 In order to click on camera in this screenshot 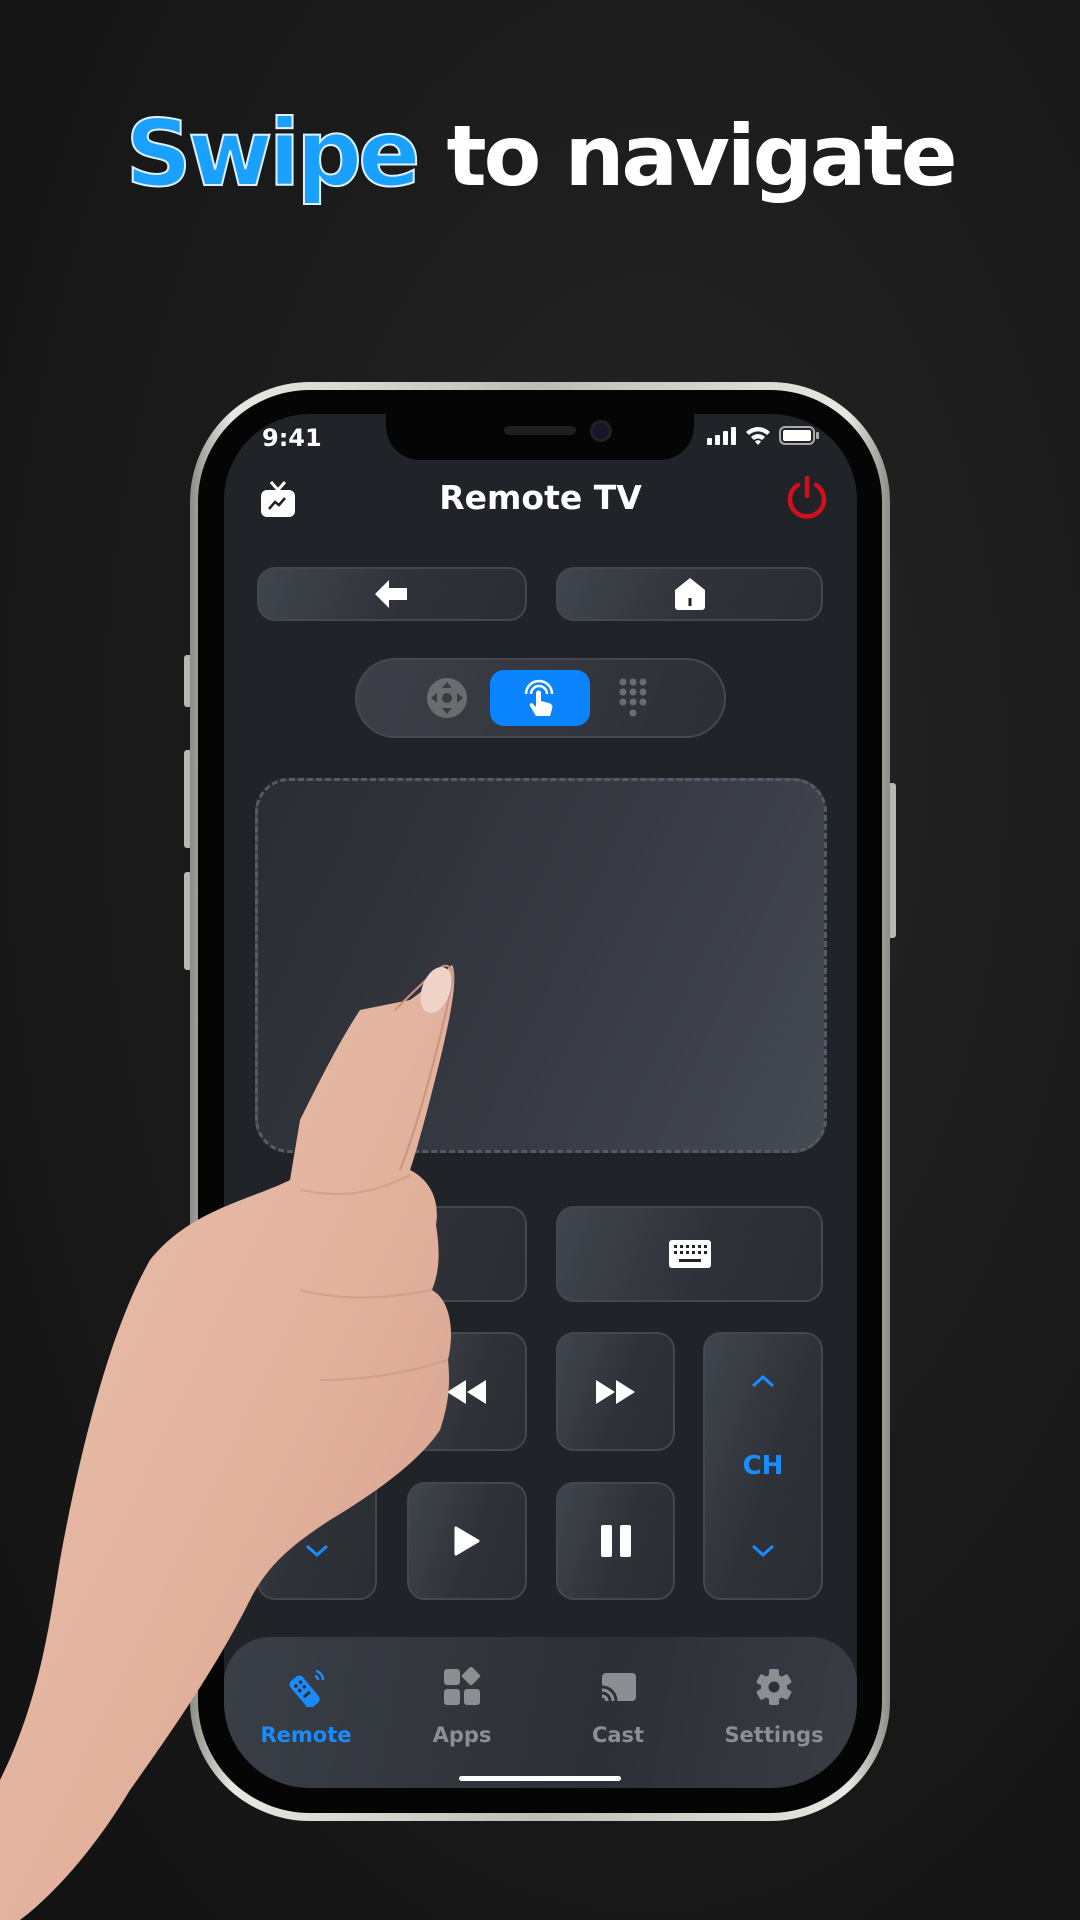, I will do `click(601, 431)`.